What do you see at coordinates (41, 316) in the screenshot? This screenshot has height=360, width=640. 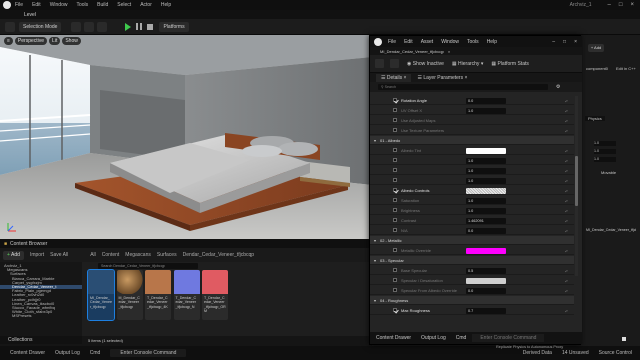 I see `folder-tree-item: MSPresets` at bounding box center [41, 316].